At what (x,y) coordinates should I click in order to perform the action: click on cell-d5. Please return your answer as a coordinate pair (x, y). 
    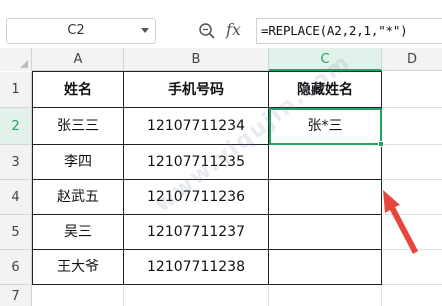
    Looking at the image, I should click on (412, 232).